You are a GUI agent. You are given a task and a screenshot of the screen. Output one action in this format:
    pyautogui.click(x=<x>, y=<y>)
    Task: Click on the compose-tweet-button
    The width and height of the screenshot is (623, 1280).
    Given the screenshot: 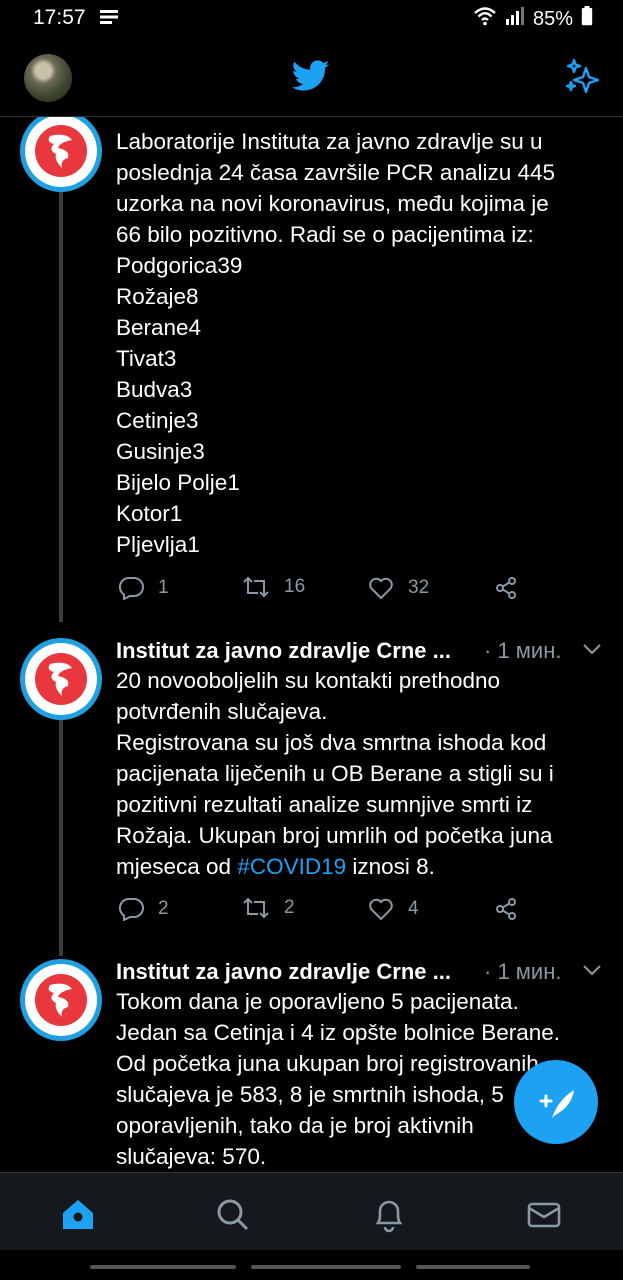 What is the action you would take?
    pyautogui.click(x=556, y=1102)
    